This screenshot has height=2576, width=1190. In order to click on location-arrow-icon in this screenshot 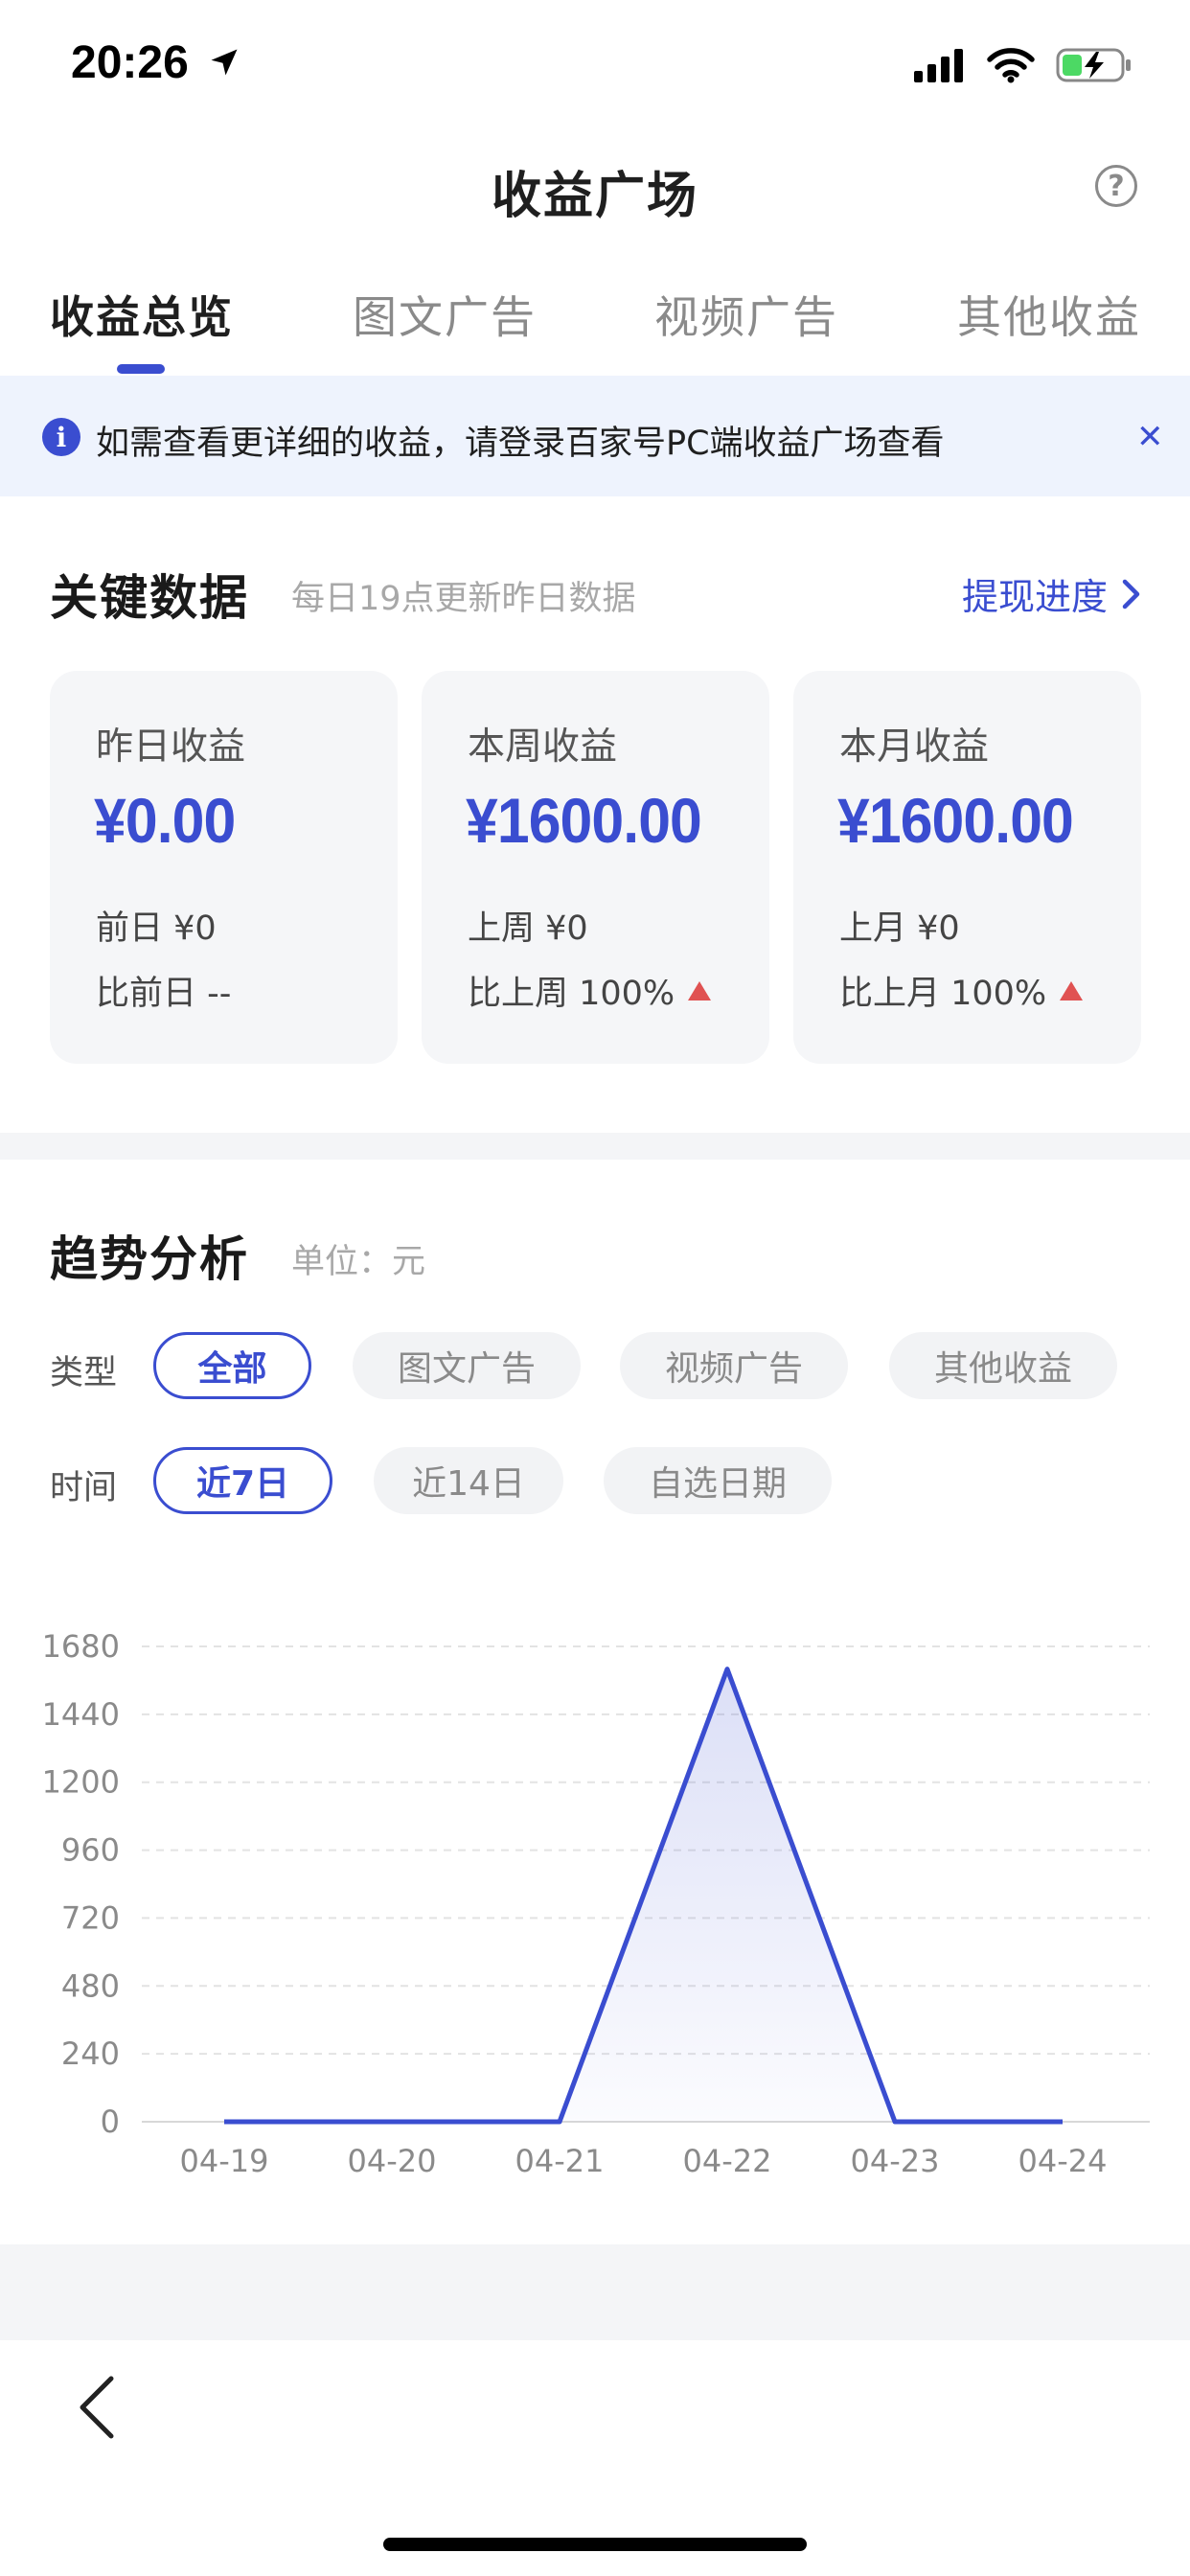, I will do `click(225, 63)`.